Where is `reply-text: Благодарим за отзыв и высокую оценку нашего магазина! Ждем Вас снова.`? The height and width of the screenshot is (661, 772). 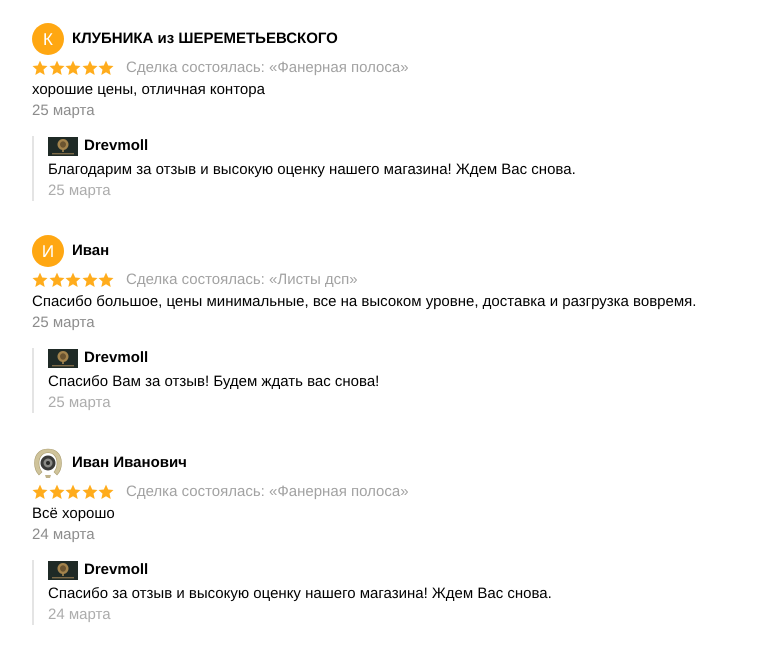
reply-text: Благодарим за отзыв и высокую оценку нашего магазина! Ждем Вас снова. is located at coordinates (312, 170).